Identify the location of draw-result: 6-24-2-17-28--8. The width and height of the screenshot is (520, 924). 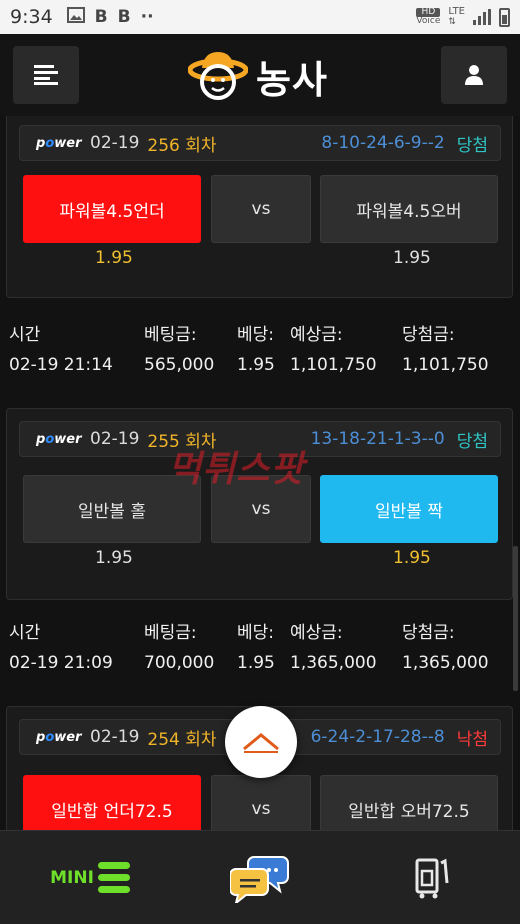
(377, 737).